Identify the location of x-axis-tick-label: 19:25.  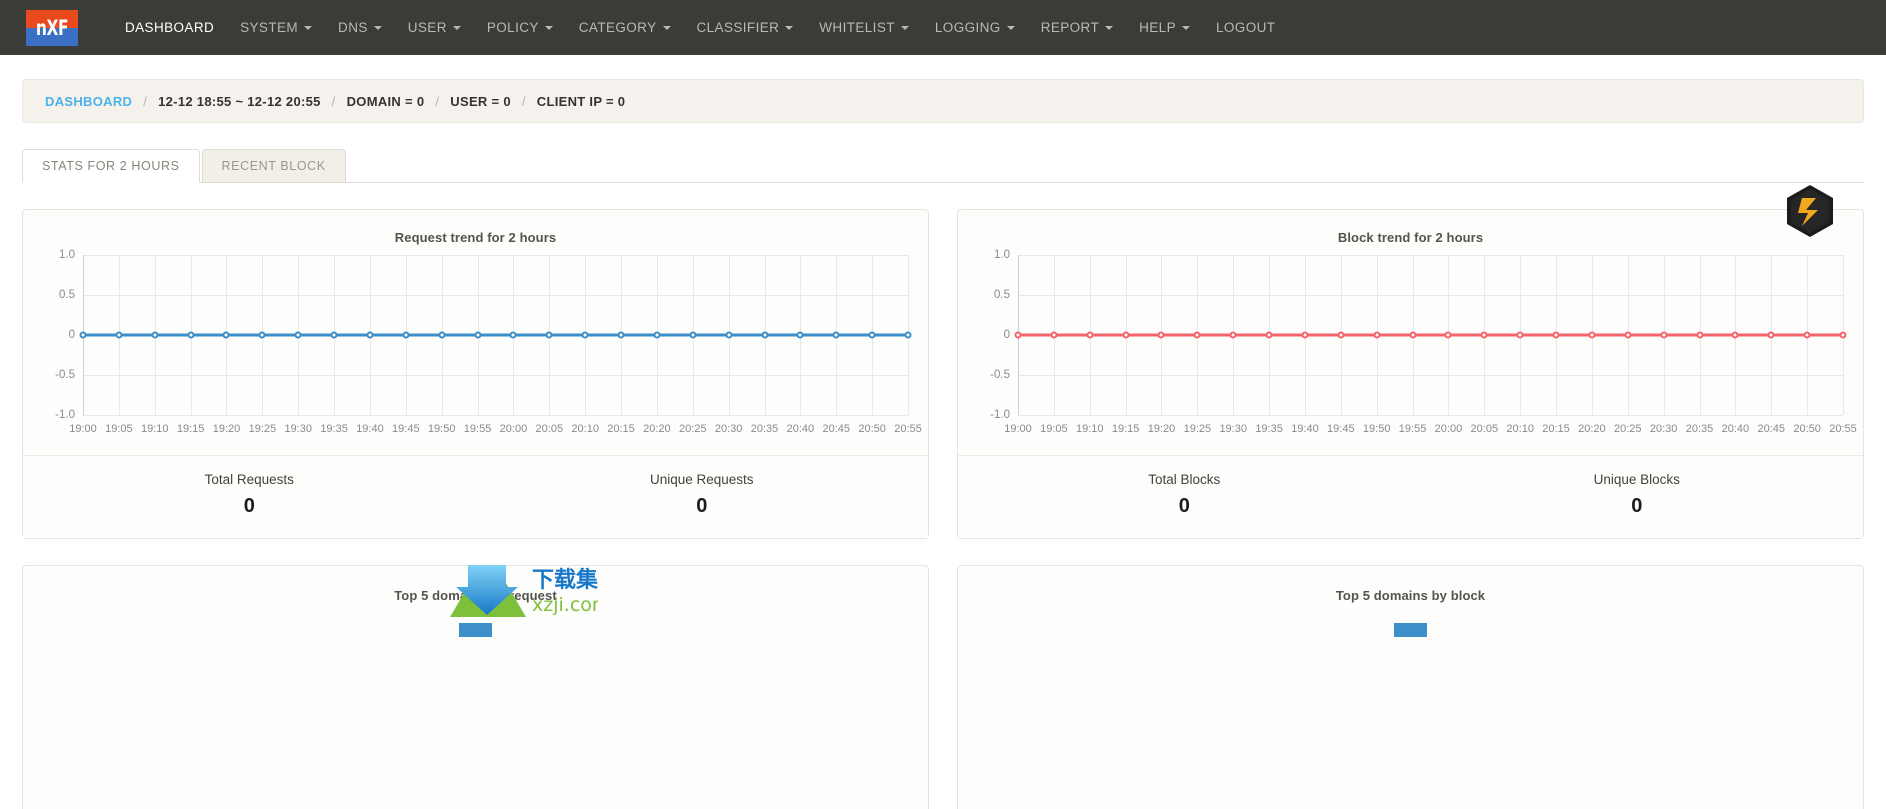
(1197, 429).